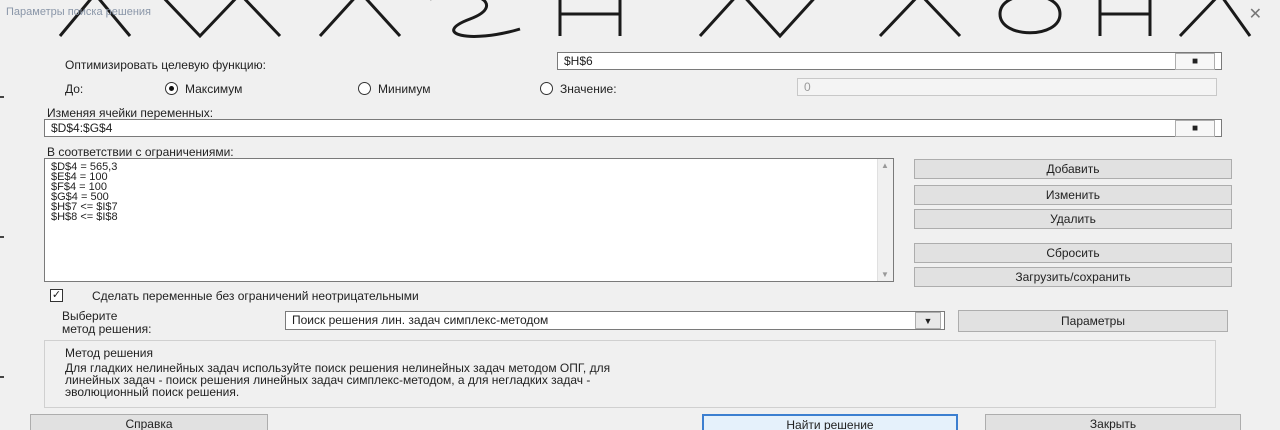 This screenshot has height=430, width=1280. I want to click on constraints-scrollbar: ▲ ▼, so click(885, 220).